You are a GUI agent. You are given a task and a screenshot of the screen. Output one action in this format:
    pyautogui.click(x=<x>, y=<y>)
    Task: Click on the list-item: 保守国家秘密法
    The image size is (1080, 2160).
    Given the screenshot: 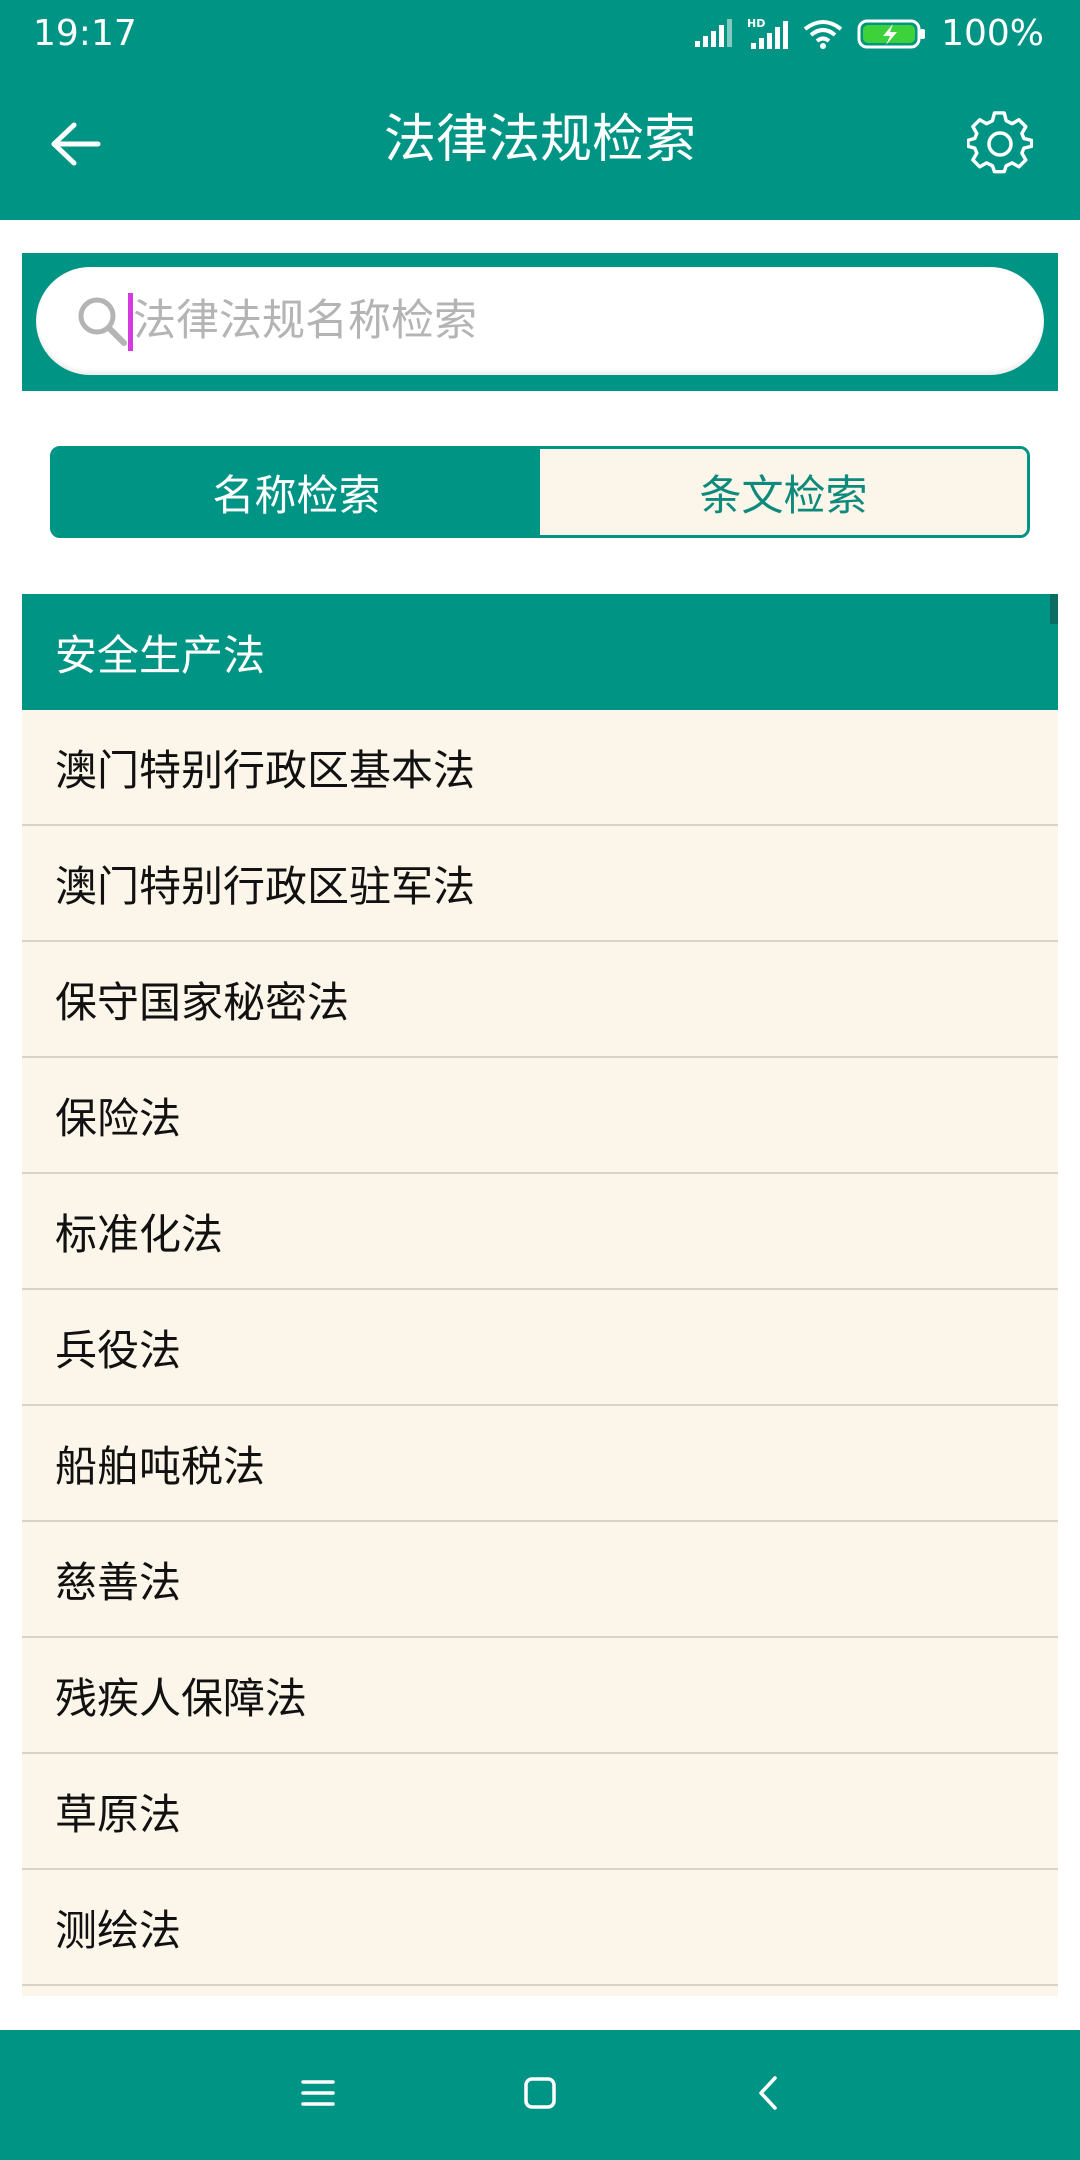 What is the action you would take?
    pyautogui.click(x=540, y=1000)
    